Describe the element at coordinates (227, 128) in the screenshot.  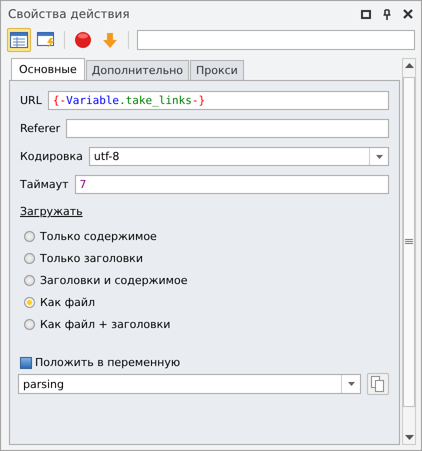
I see `input-field` at that location.